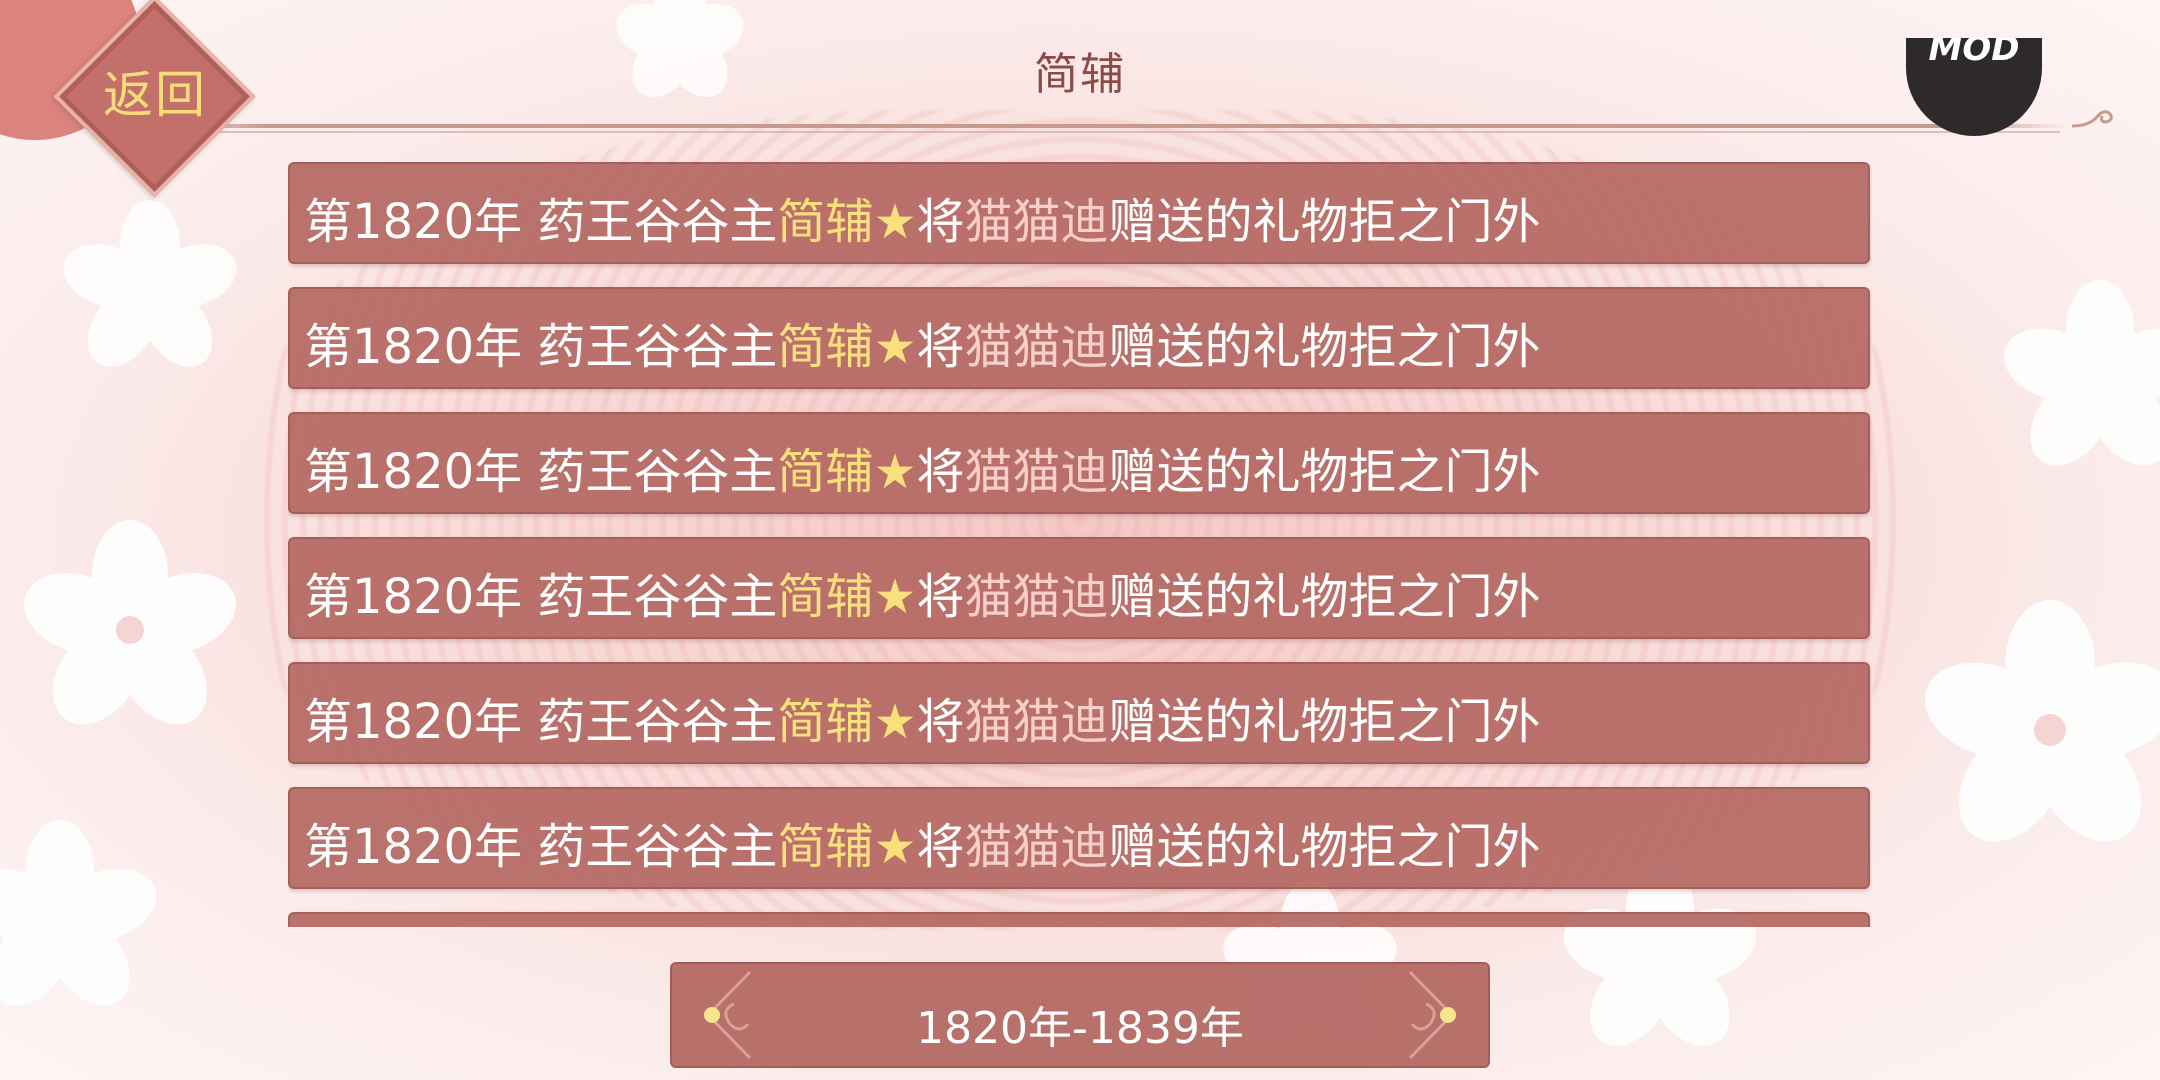  Describe the element at coordinates (1110, 126) in the screenshot. I see `header-divider` at that location.